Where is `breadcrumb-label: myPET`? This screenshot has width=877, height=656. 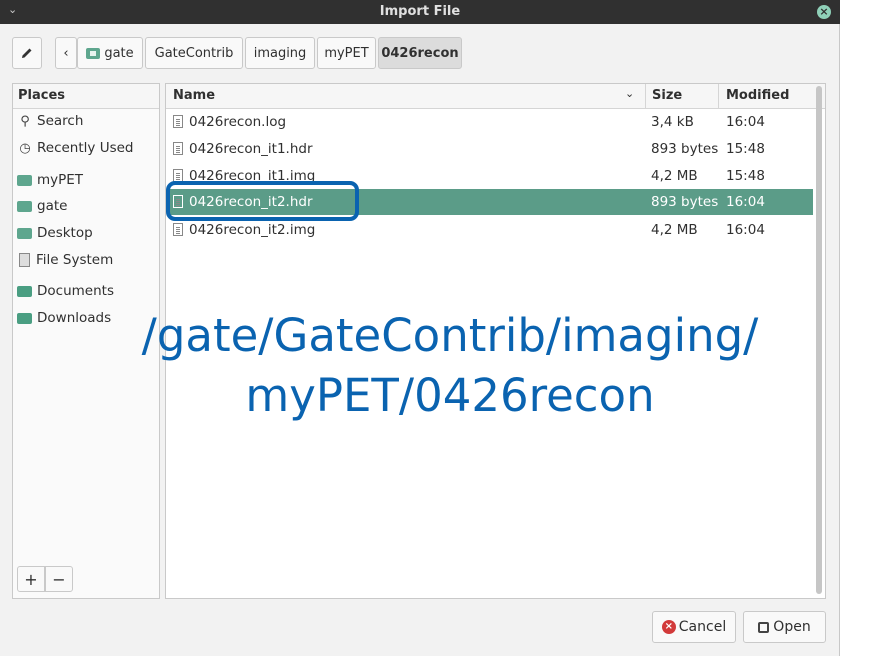
breadcrumb-label: myPET is located at coordinates (346, 53).